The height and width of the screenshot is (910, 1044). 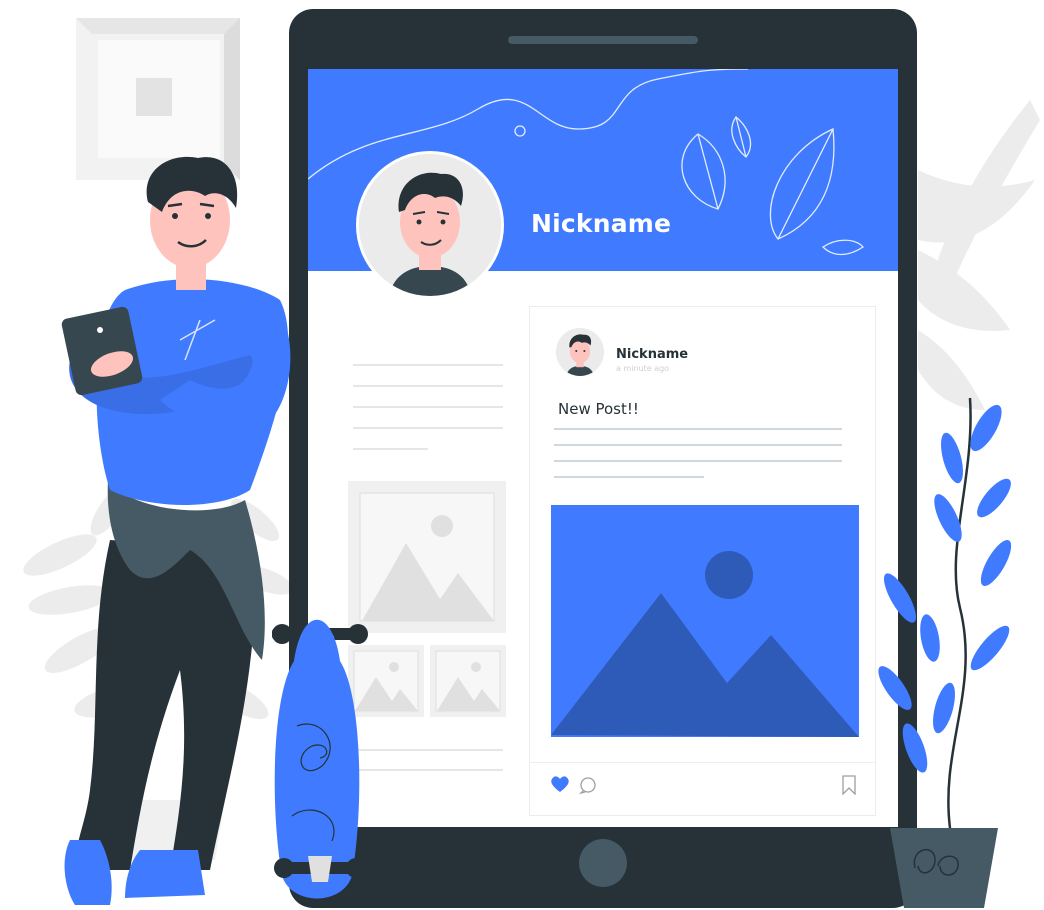 I want to click on background-leaf-right, so click(x=979, y=255).